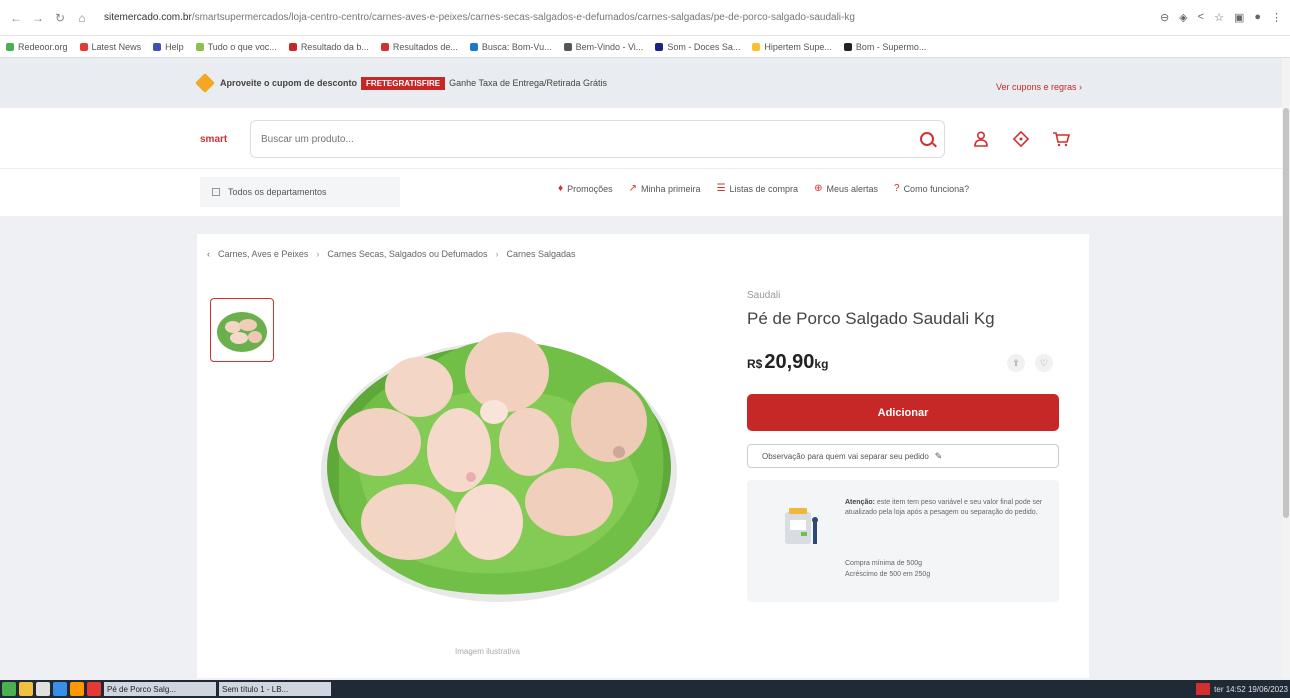 This screenshot has width=1290, height=698. I want to click on reload-icon: ↻, so click(60, 18).